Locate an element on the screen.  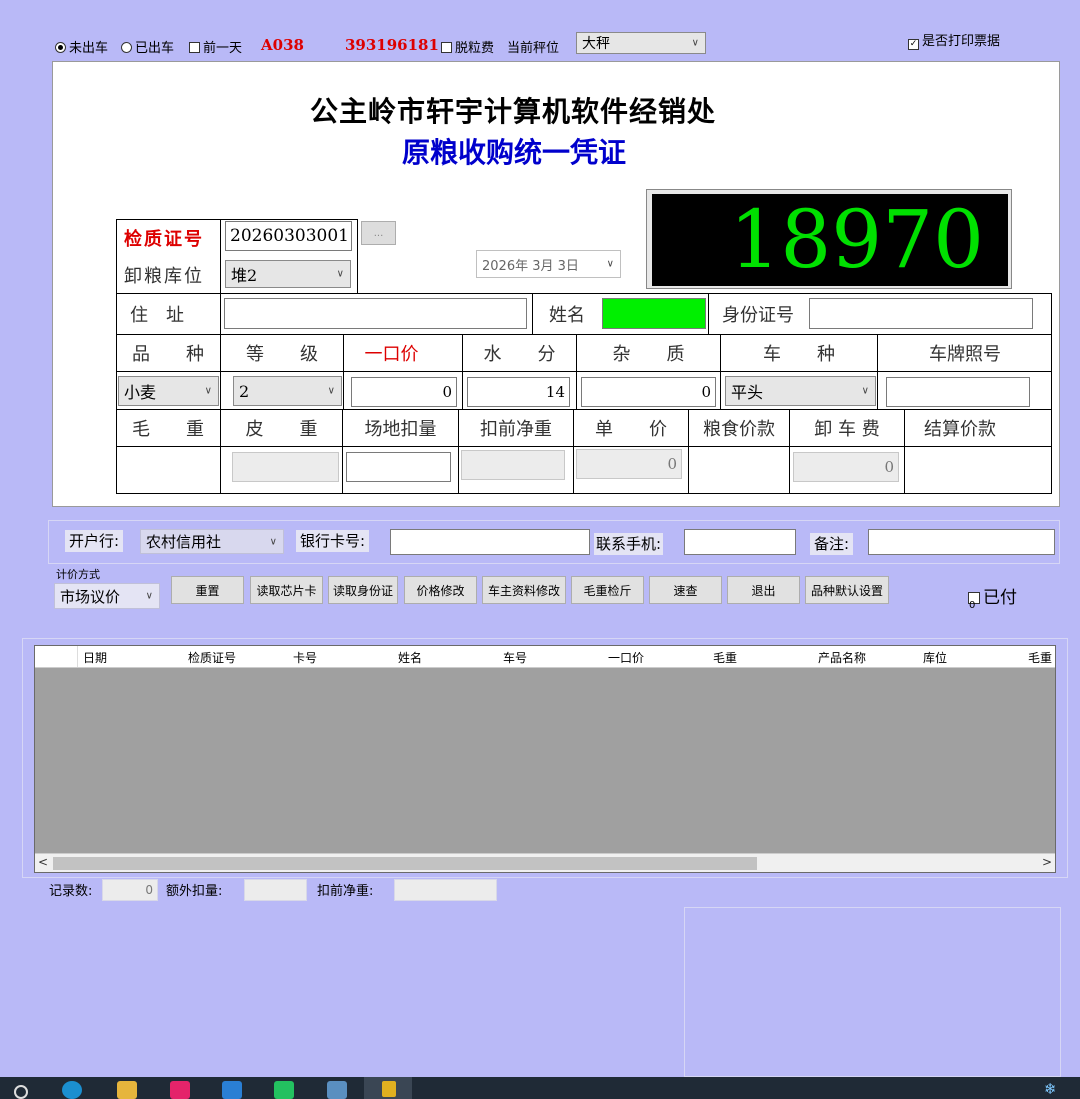
col-card: 卡号 is located at coordinates (305, 657).